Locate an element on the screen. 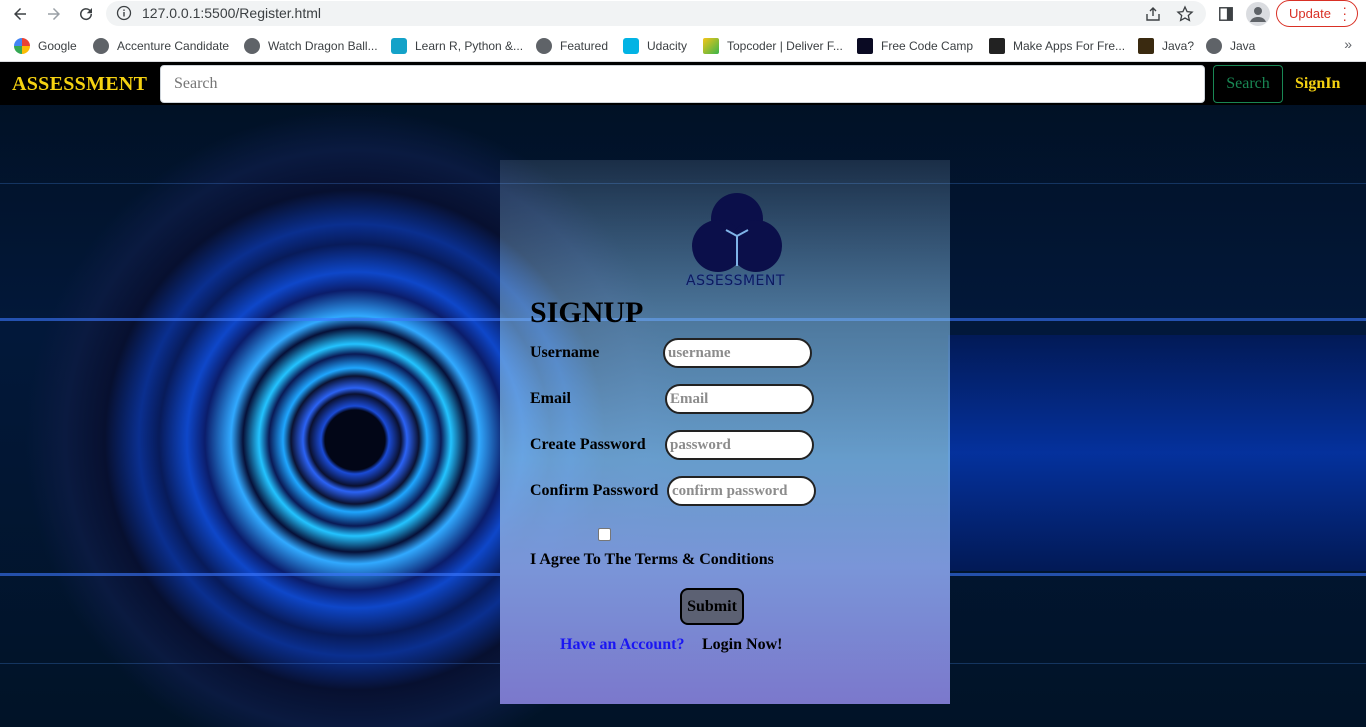 Image resolution: width=1366 pixels, height=727 pixels. confirm-password-label: Confirm Password is located at coordinates (594, 490).